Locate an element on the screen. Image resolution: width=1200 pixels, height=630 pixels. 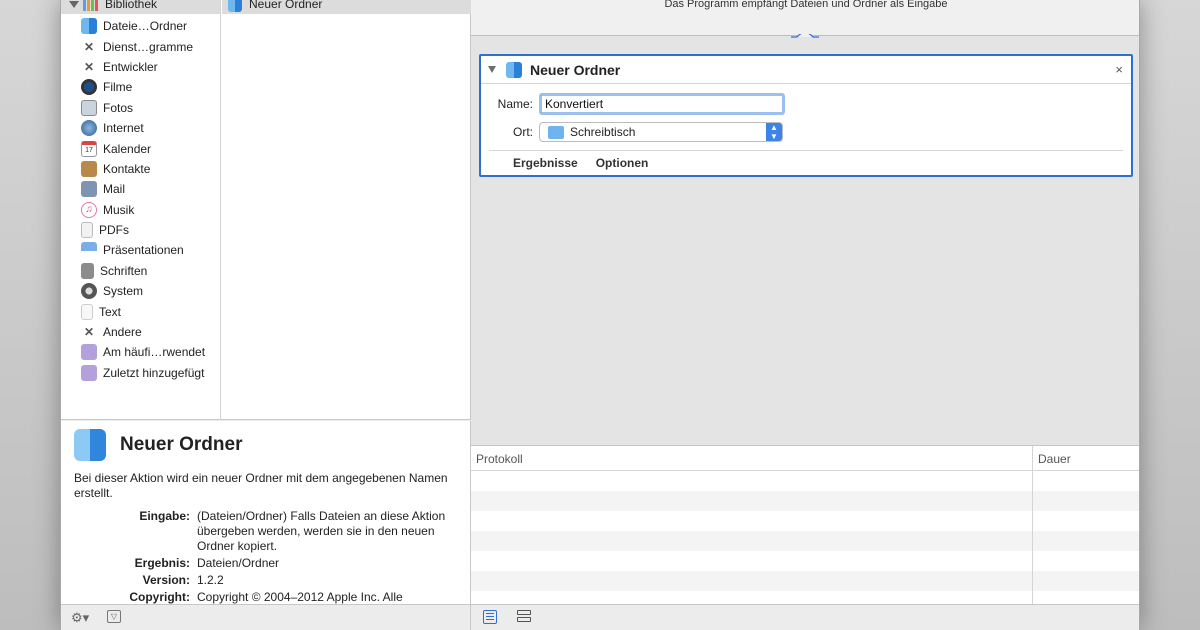
version-value: 1.2.2 is located at coordinates (210, 580).